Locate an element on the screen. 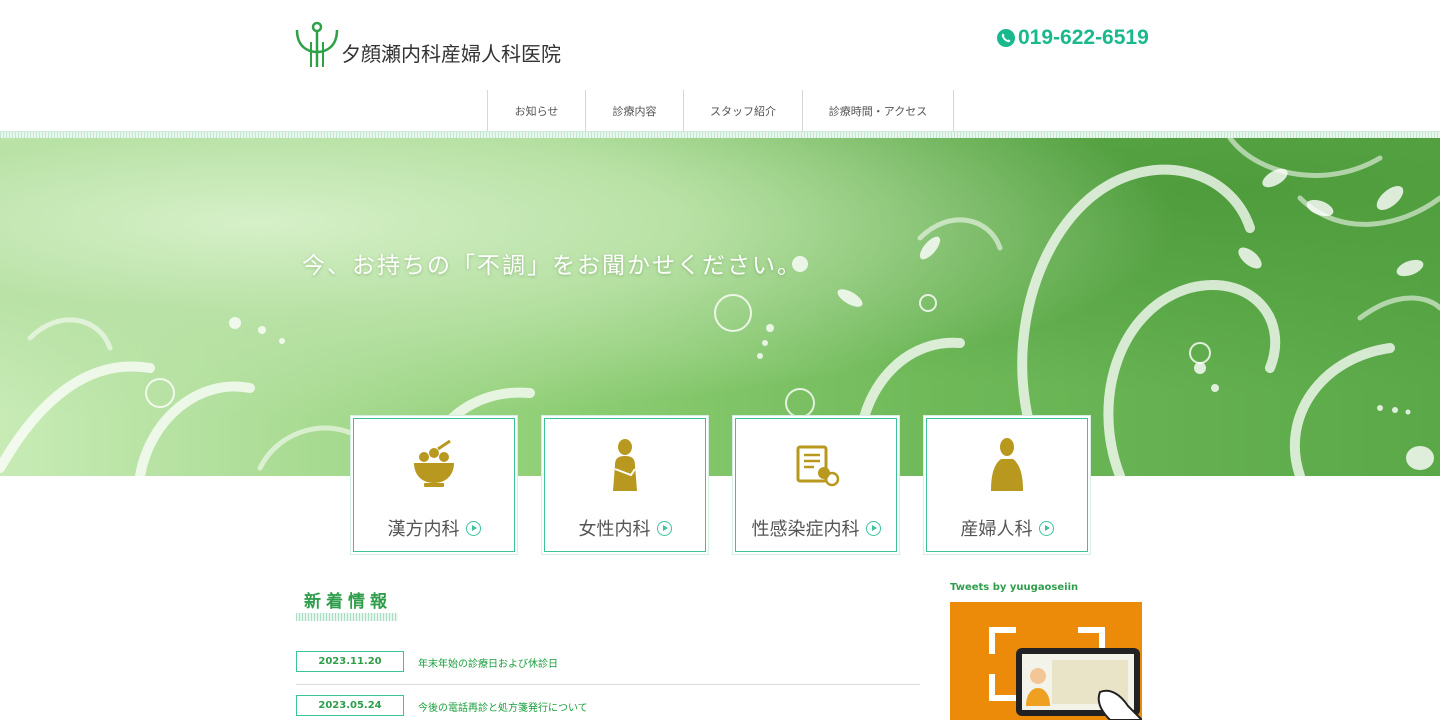  nav-item-staff: スタッフ紹介 is located at coordinates (743, 110).